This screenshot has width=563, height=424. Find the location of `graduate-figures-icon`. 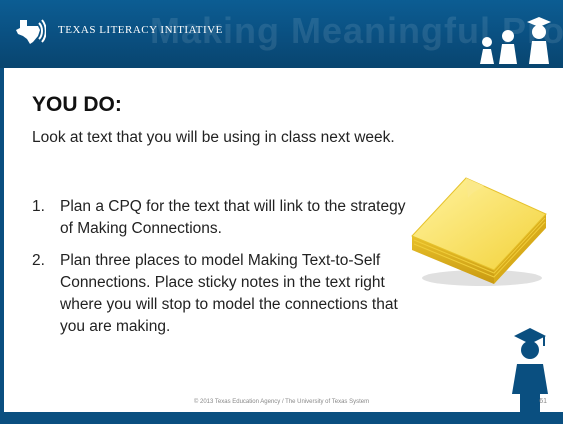

graduate-figures-icon is located at coordinates (515, 40).